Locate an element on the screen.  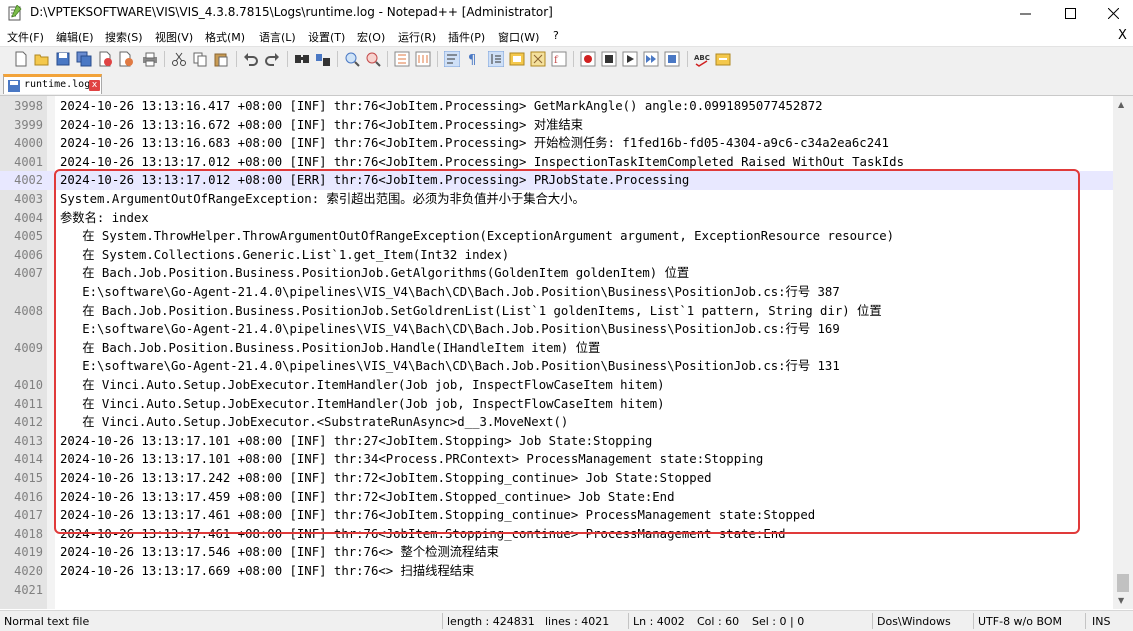
tab-runtime-log: runtime.log x is located at coordinates (52, 84).